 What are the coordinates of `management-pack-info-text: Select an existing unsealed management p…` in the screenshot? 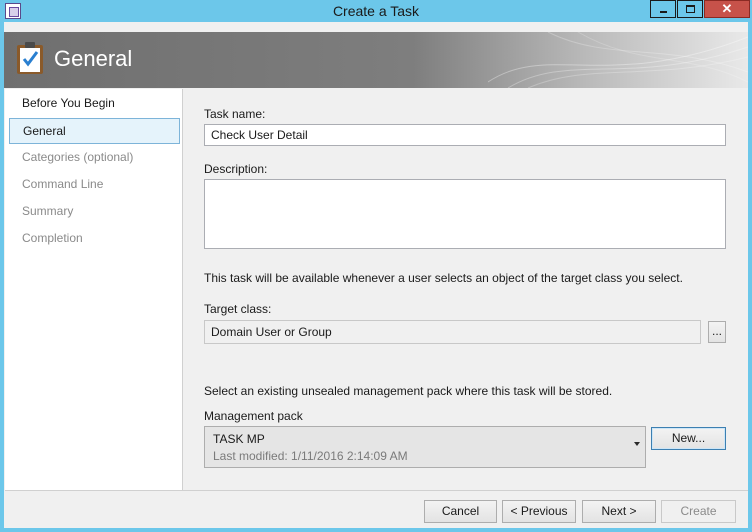 It's located at (408, 391).